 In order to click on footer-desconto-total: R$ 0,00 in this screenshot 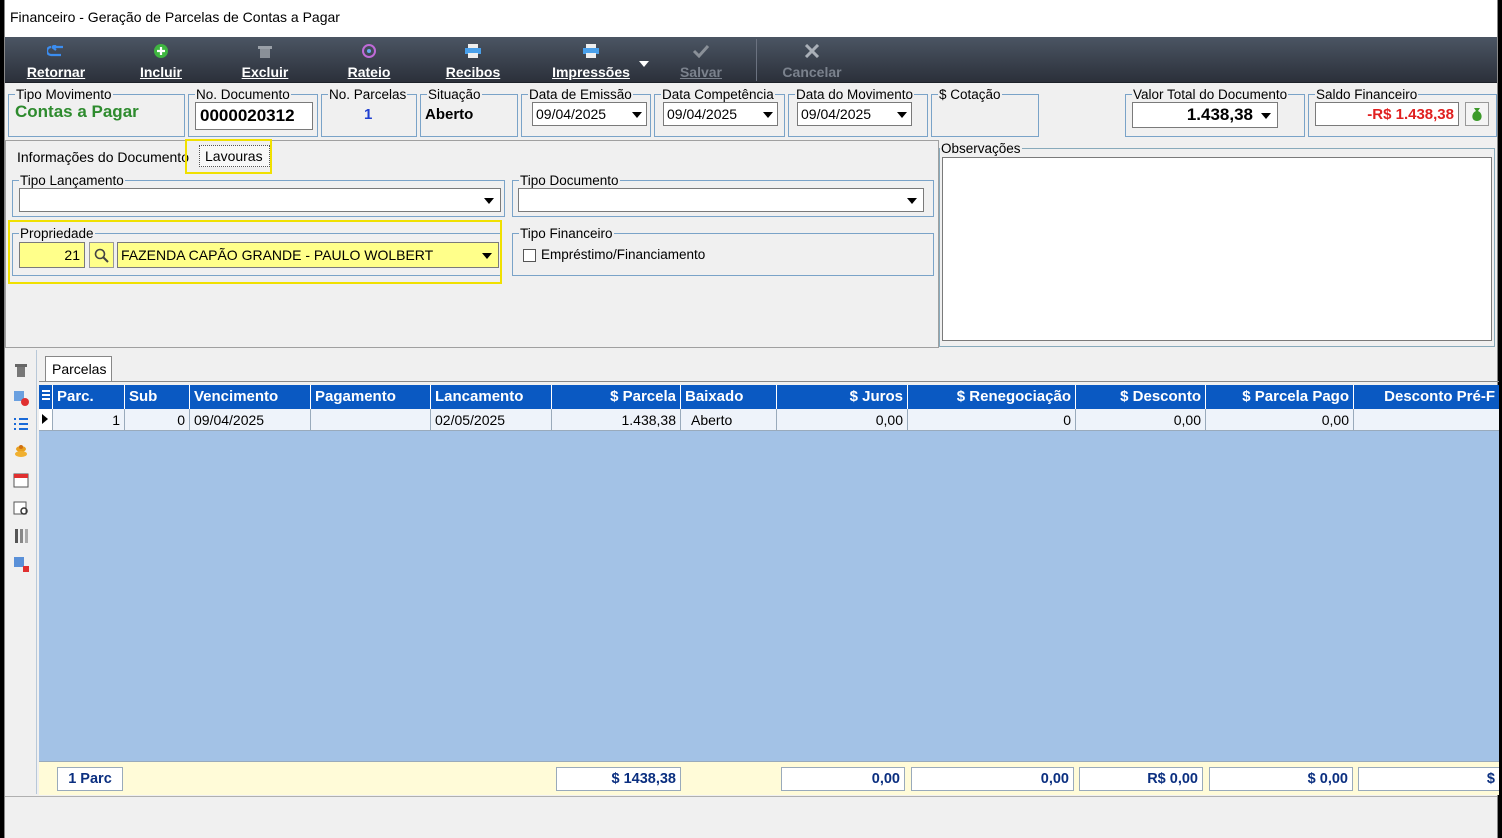, I will do `click(1141, 779)`.